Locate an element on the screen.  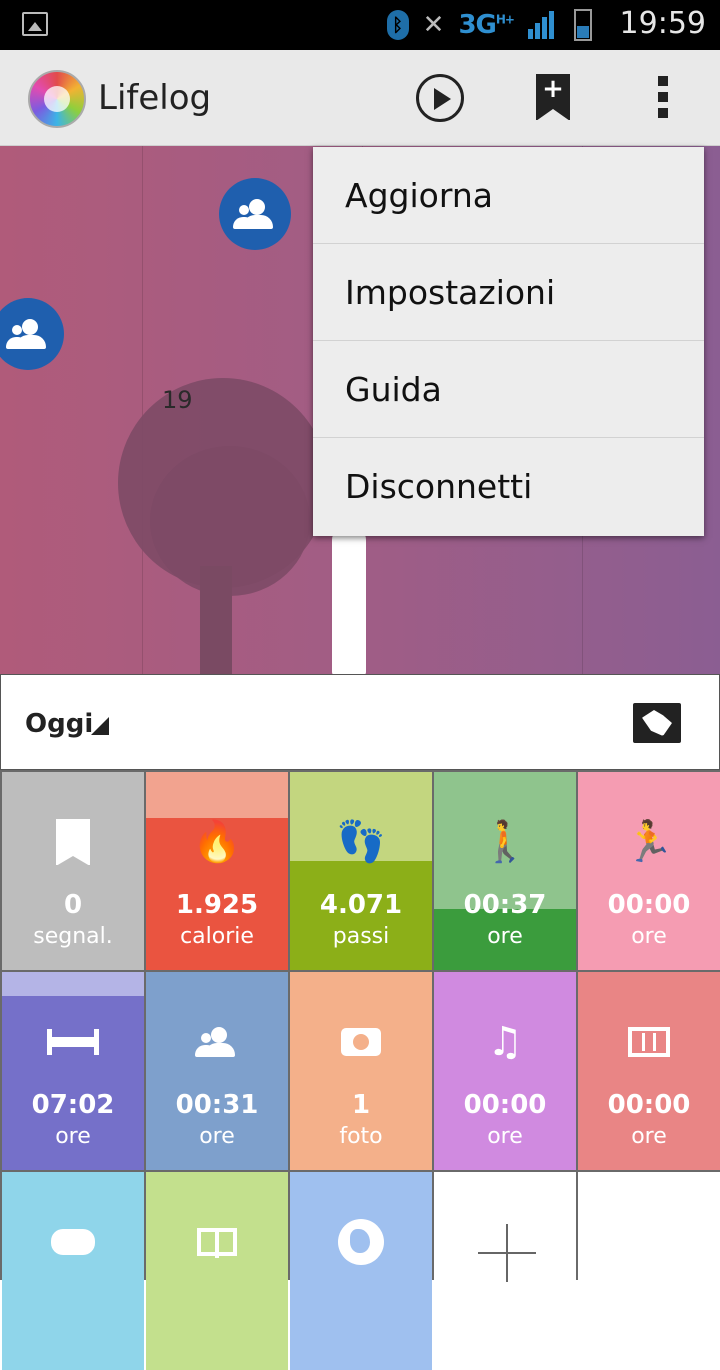
menu-item-aggiorna: Aggiorna is located at coordinates (508, 195).